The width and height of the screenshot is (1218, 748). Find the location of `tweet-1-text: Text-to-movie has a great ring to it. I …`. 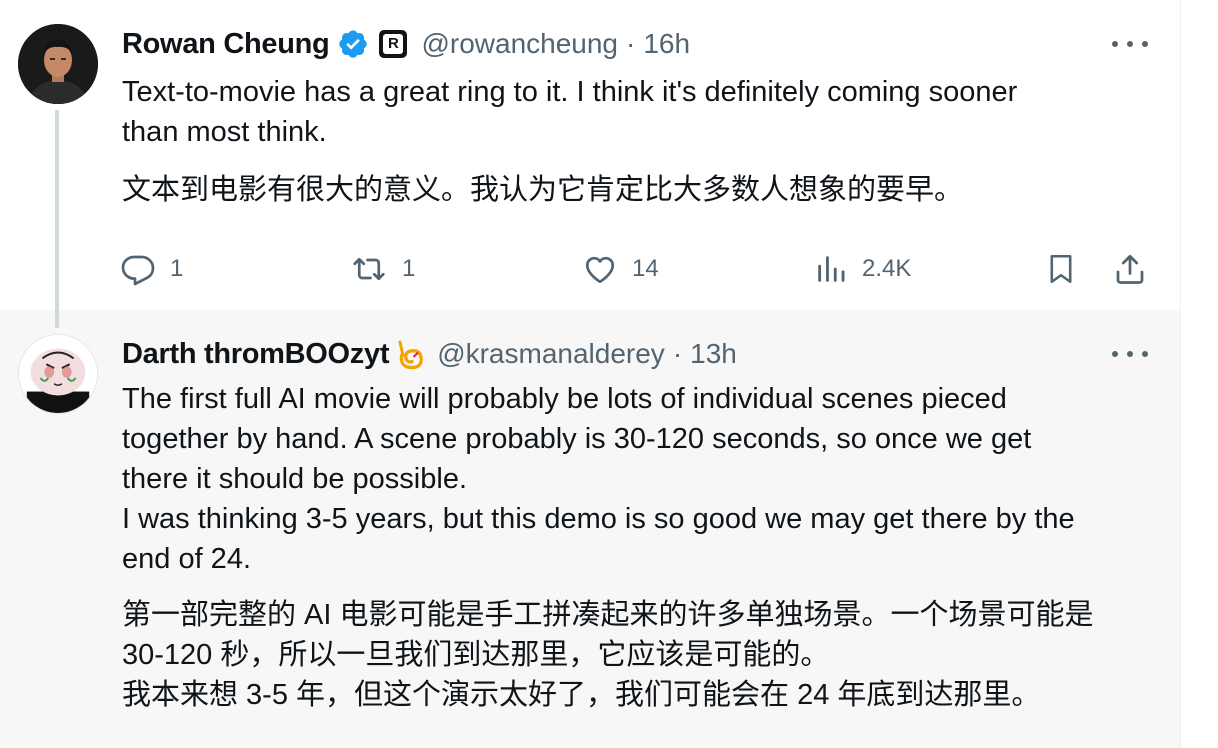

tweet-1-text: Text-to-movie has a great ring to it. I … is located at coordinates (642, 112).